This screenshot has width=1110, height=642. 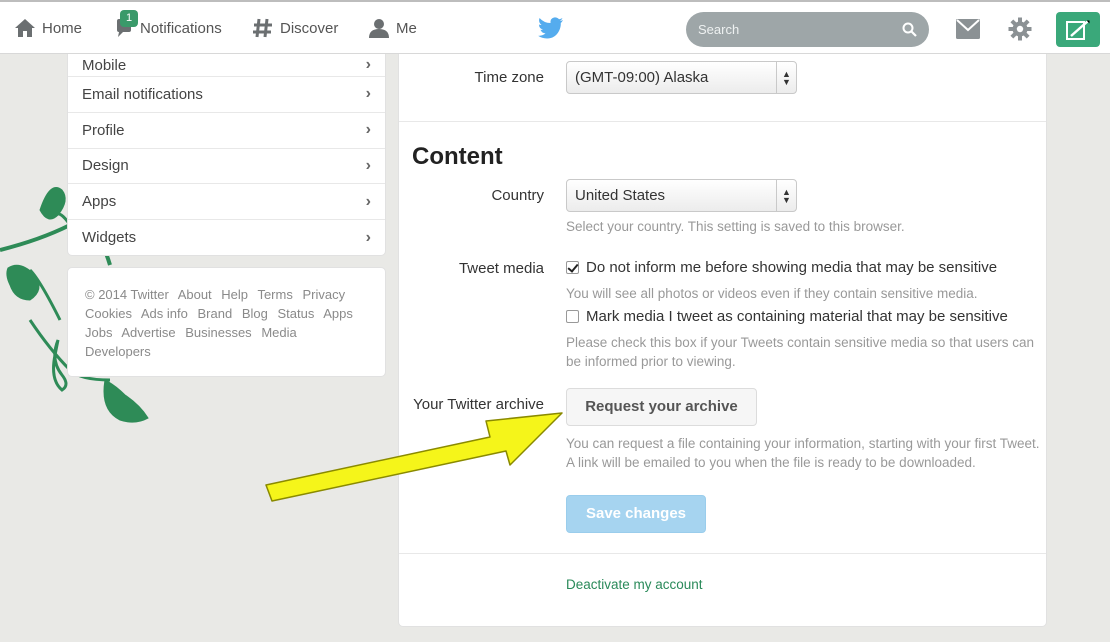 What do you see at coordinates (414, 457) in the screenshot?
I see `annotation-arrow-icon` at bounding box center [414, 457].